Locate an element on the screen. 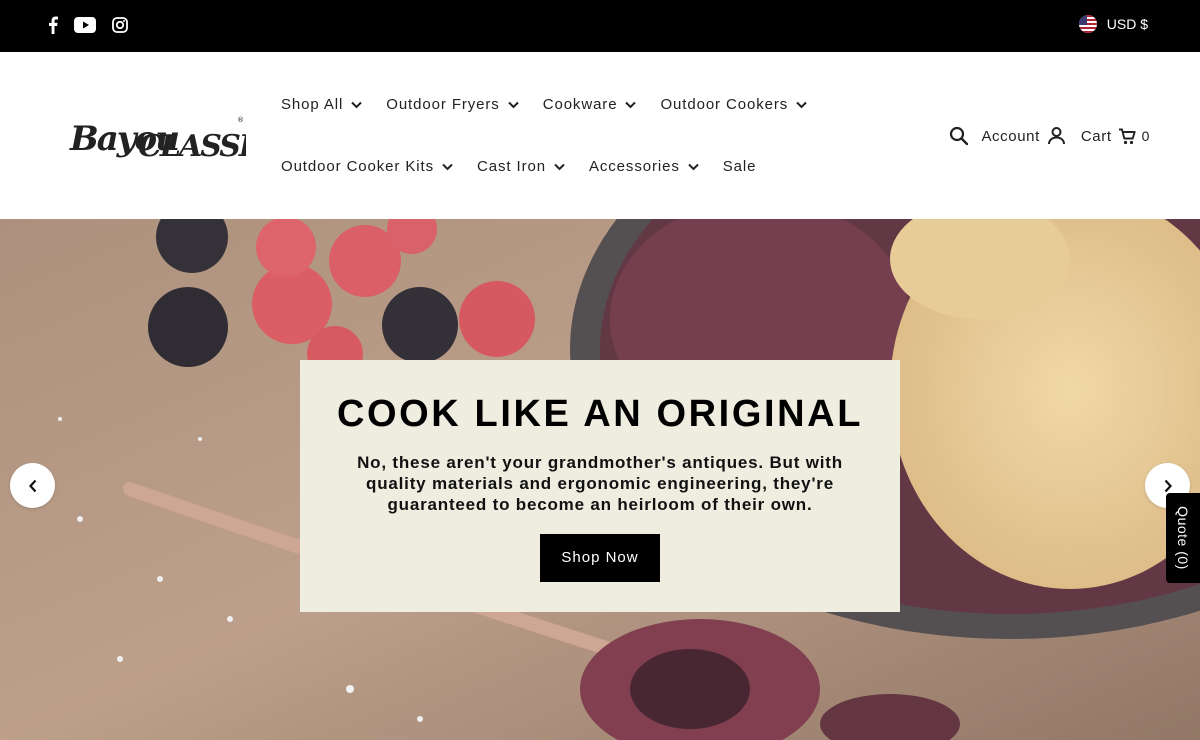 This screenshot has height=740, width=1200. currency-label: USD $ is located at coordinates (1127, 24).